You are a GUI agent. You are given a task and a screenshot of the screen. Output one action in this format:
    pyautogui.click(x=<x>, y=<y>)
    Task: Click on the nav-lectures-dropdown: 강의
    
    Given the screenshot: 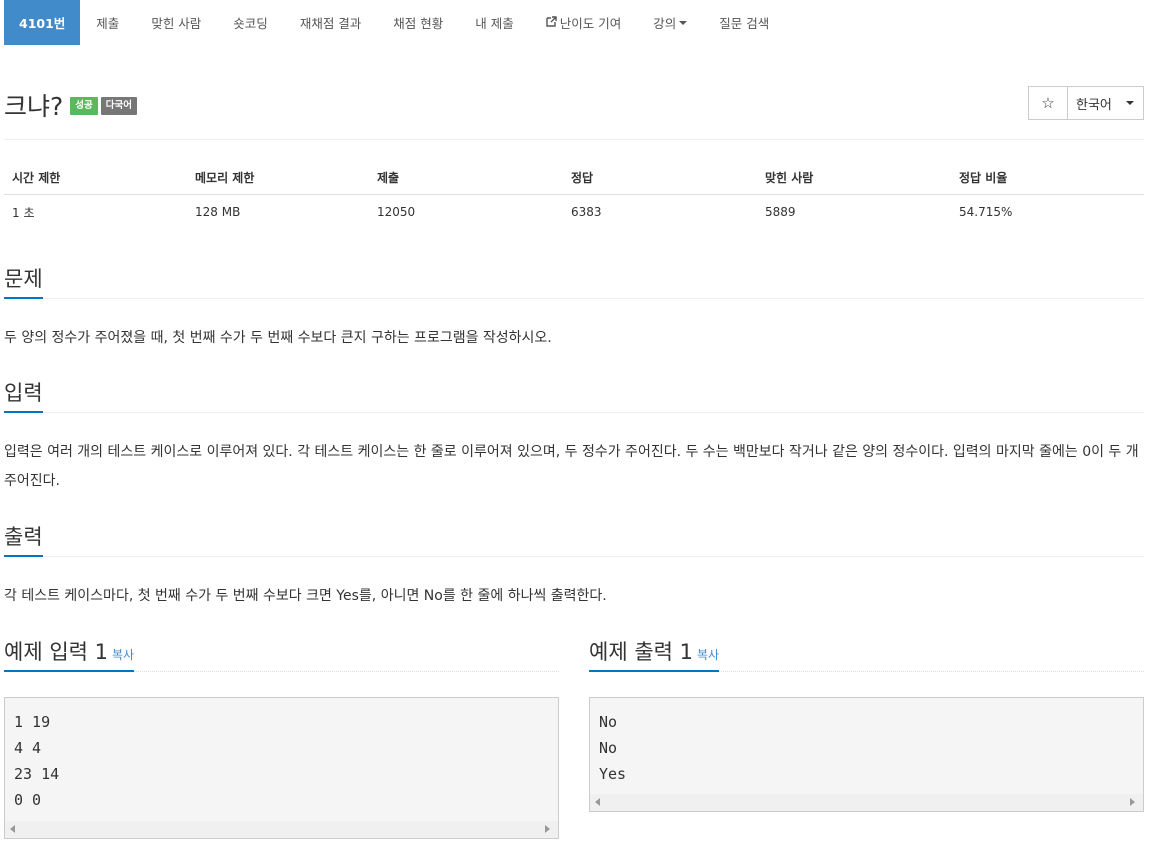 What is the action you would take?
    pyautogui.click(x=670, y=22)
    